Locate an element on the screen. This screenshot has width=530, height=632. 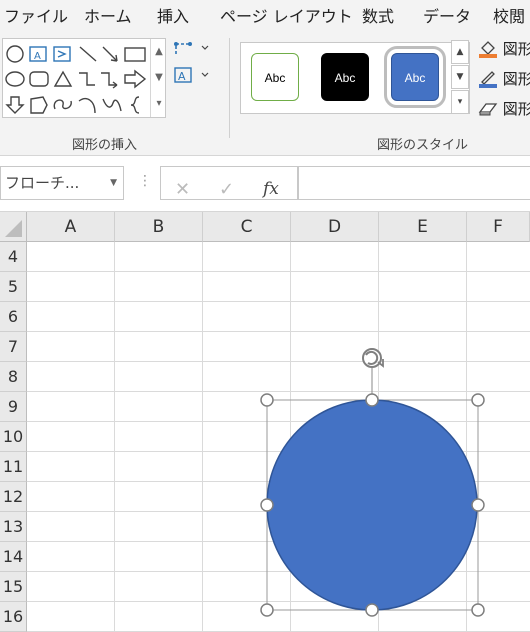
formula-input is located at coordinates (414, 183).